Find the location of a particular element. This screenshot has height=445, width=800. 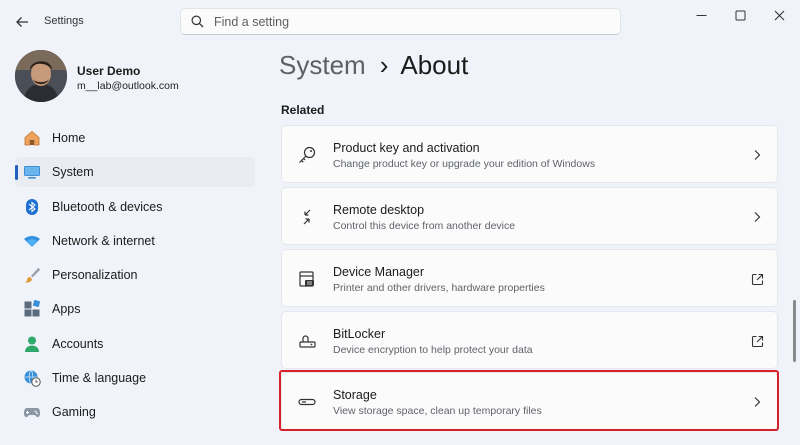

bluetooth-icon is located at coordinates (32, 207).